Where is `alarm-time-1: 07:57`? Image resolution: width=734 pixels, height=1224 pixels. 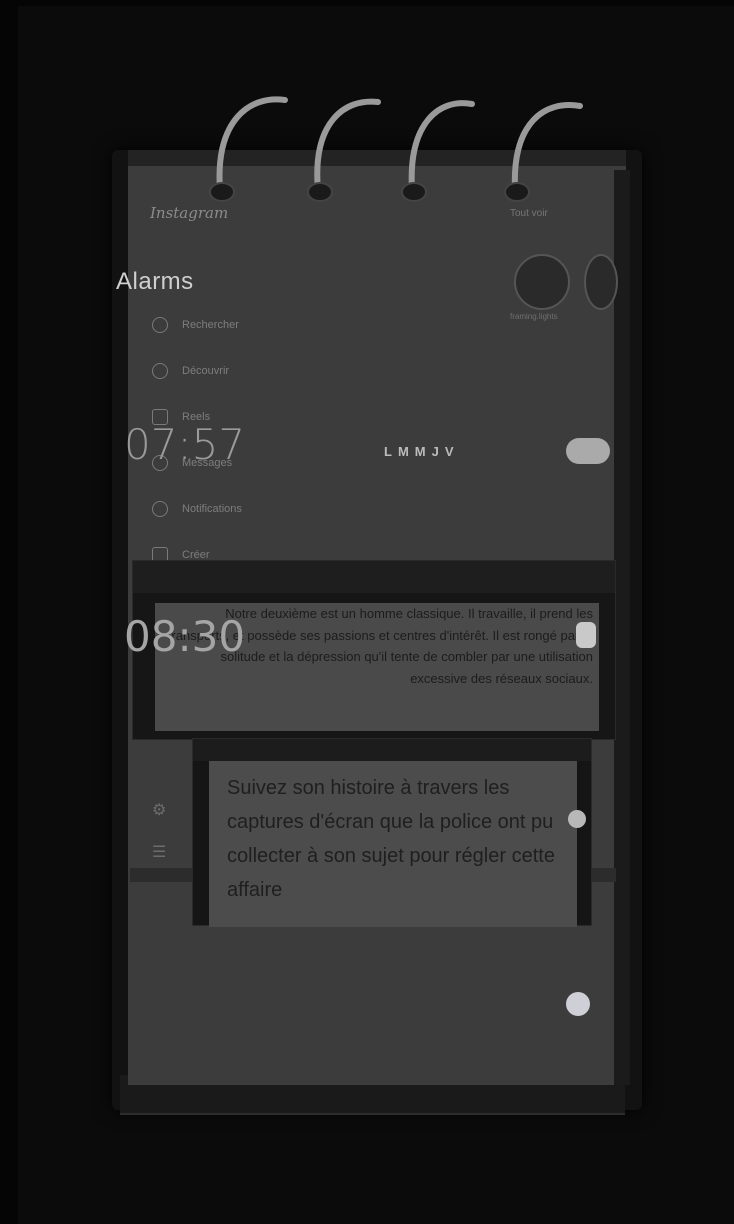 alarm-time-1: 07:57 is located at coordinates (184, 444).